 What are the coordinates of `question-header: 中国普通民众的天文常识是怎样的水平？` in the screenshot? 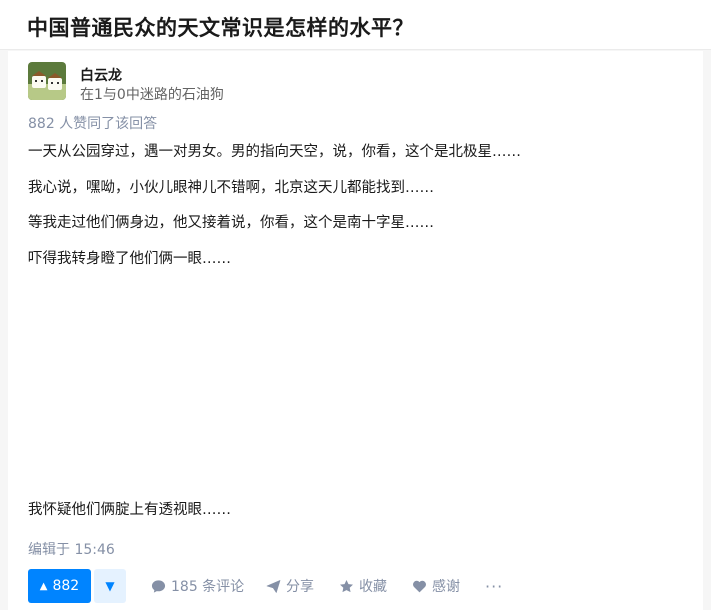 It's located at (355, 25).